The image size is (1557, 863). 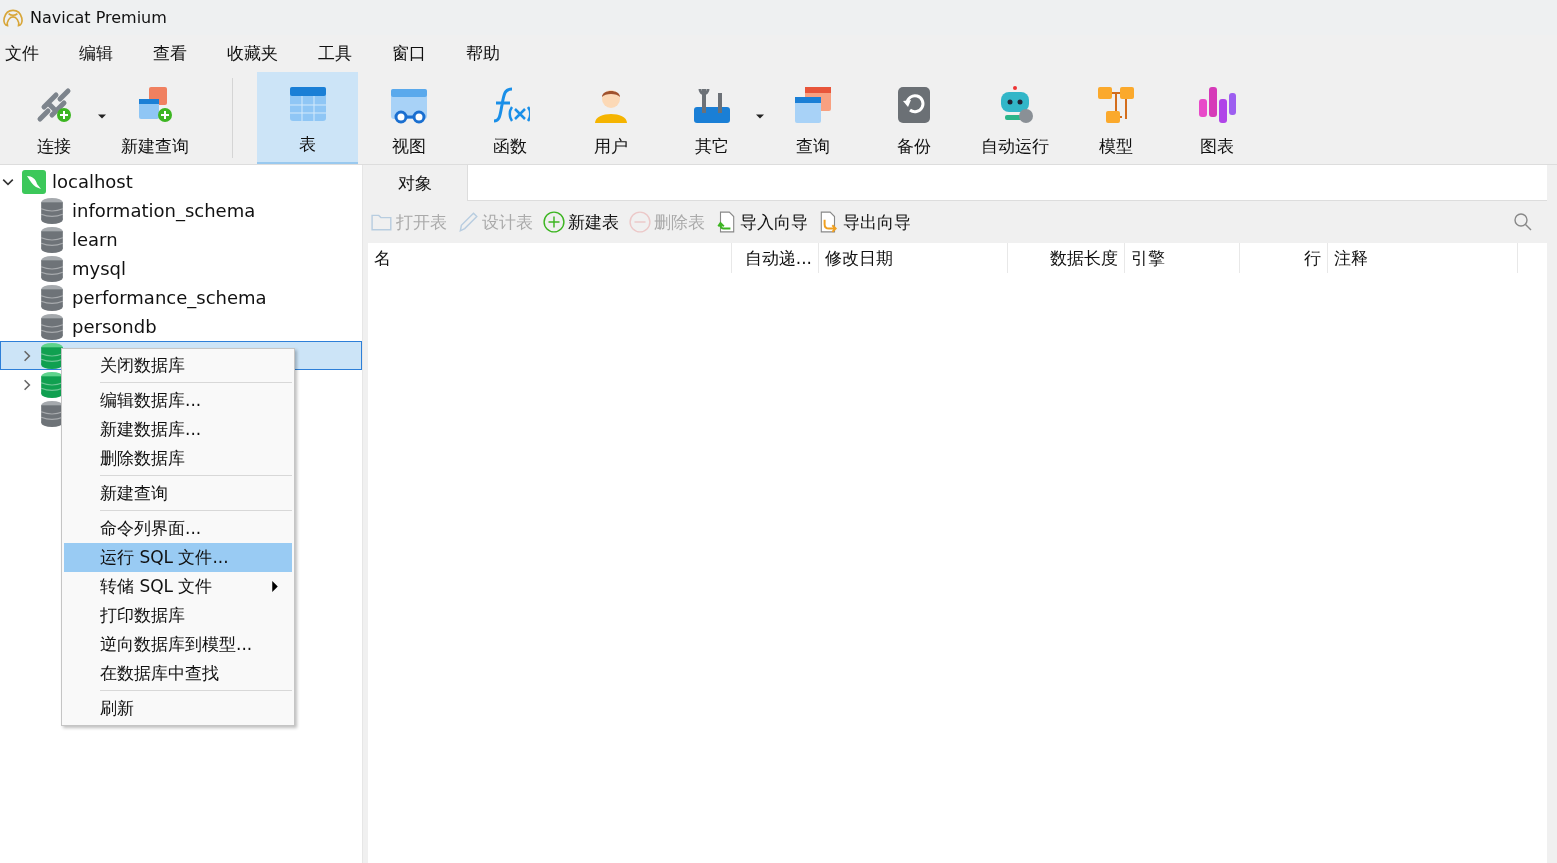 I want to click on tree-label: performance_schema, so click(x=169, y=297).